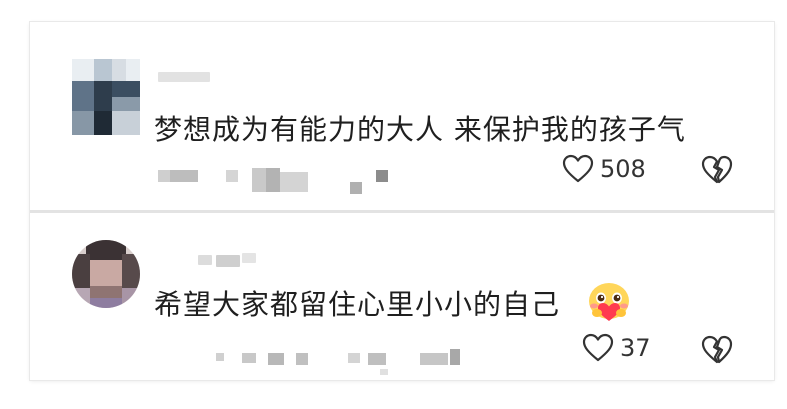 Image resolution: width=787 pixels, height=409 pixels. I want to click on comment-text: 希望大家都留住心里小小的自己, so click(357, 304).